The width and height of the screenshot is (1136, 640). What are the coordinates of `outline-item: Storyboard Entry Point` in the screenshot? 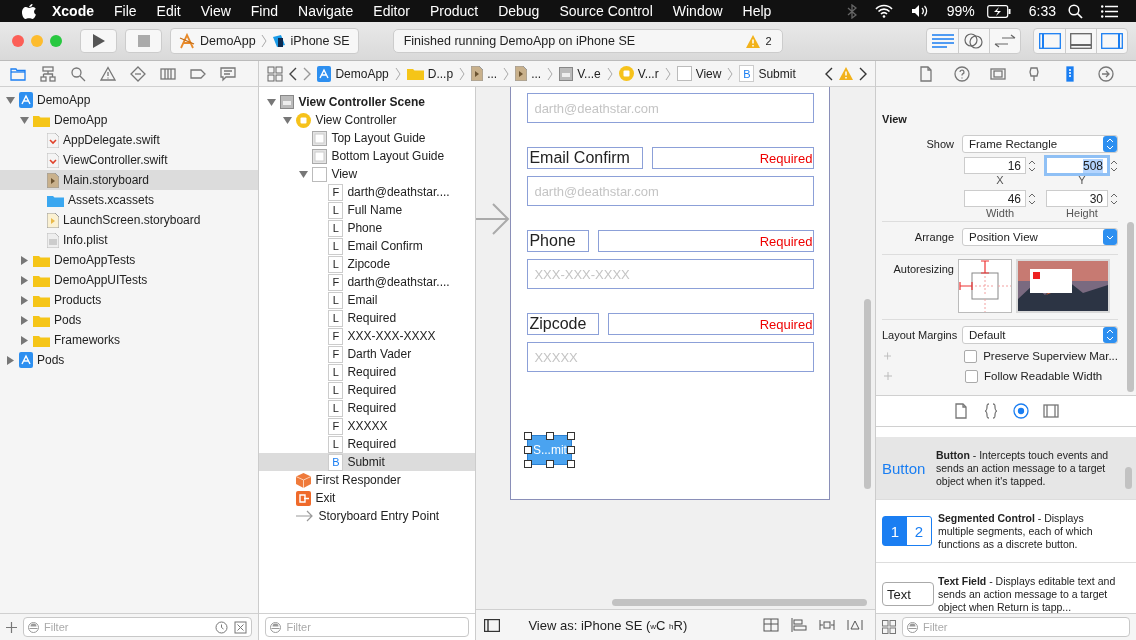 It's located at (367, 516).